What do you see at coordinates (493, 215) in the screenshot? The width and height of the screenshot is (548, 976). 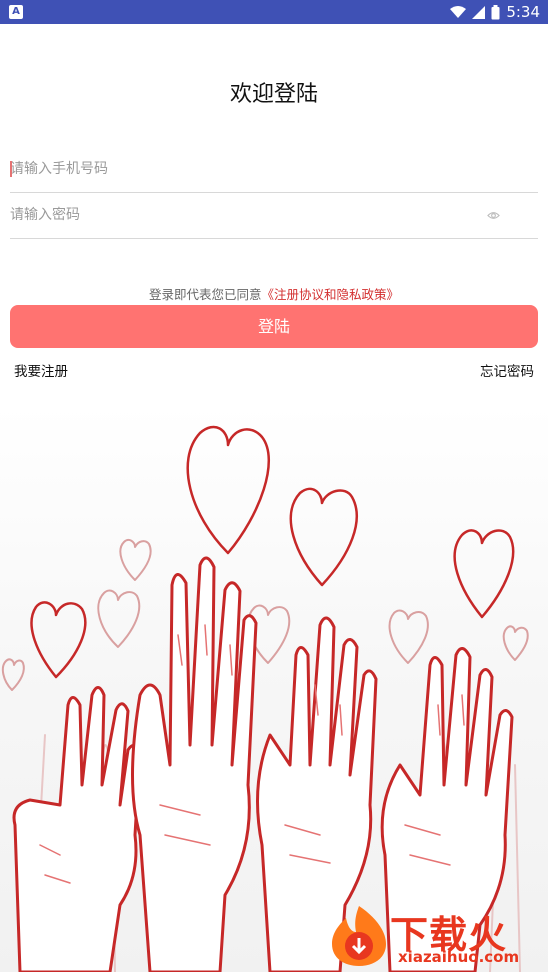 I see `eye-icon` at bounding box center [493, 215].